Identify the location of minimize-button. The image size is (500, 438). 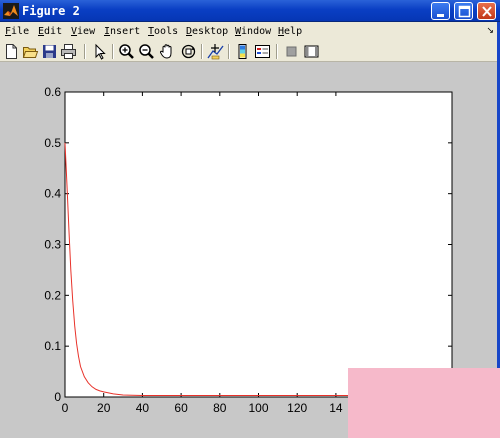
(440, 11).